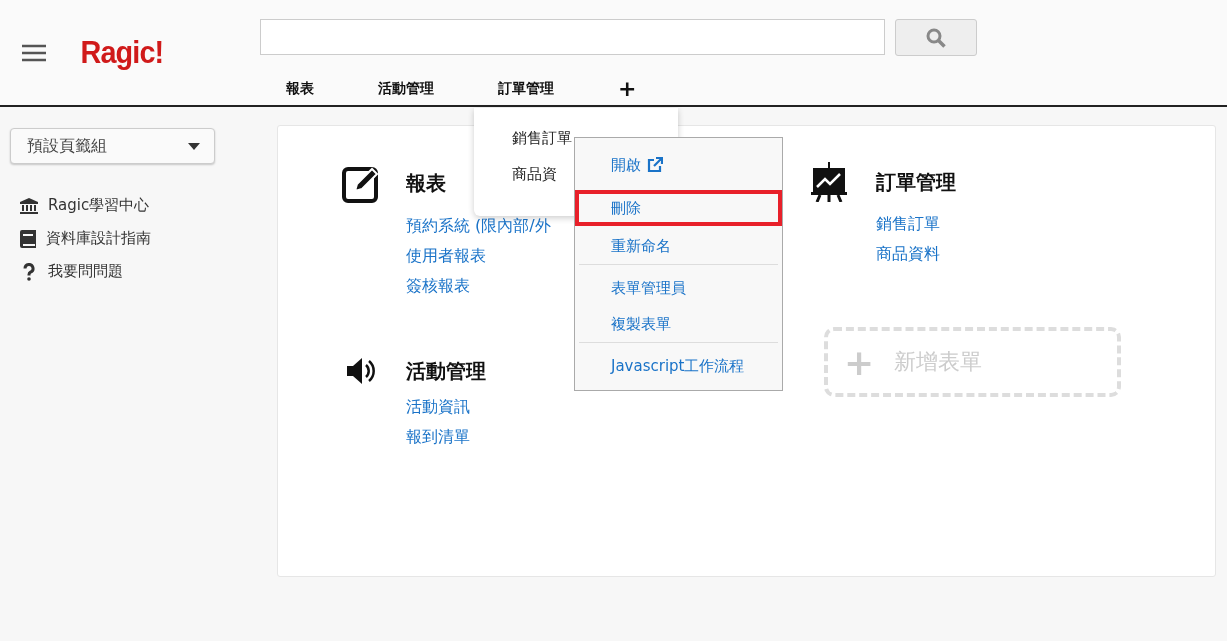 This screenshot has height=641, width=1227. What do you see at coordinates (85, 271) in the screenshot?
I see `sidebar-link: 我要問問題` at bounding box center [85, 271].